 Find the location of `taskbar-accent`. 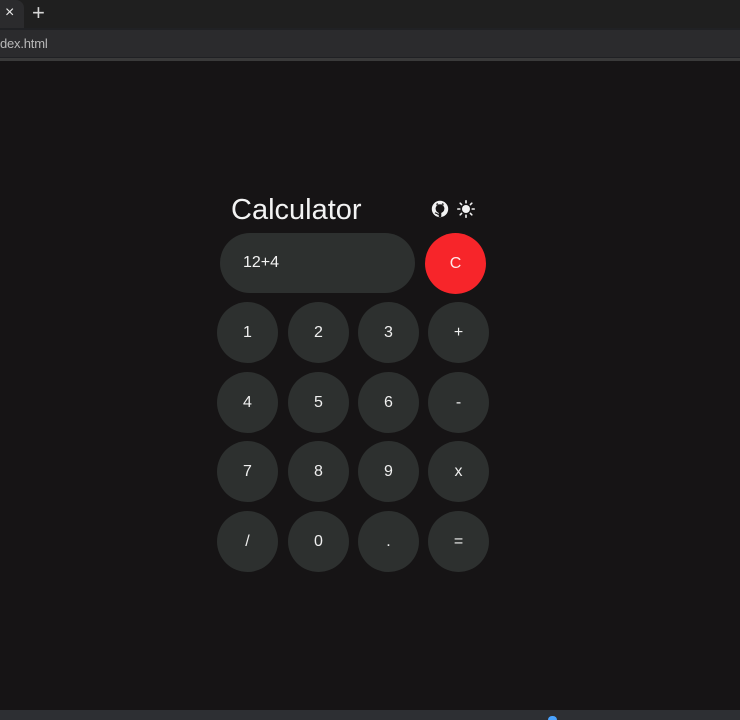

taskbar-accent is located at coordinates (552, 718).